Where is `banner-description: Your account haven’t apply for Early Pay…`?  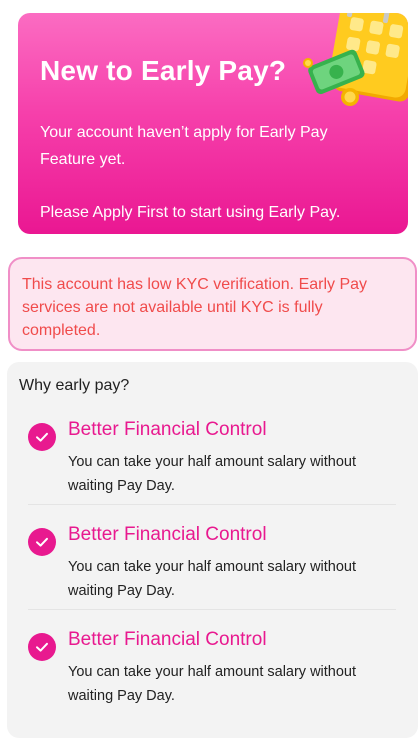
banner-description: Your account haven’t apply for Early Pay… is located at coordinates (184, 146).